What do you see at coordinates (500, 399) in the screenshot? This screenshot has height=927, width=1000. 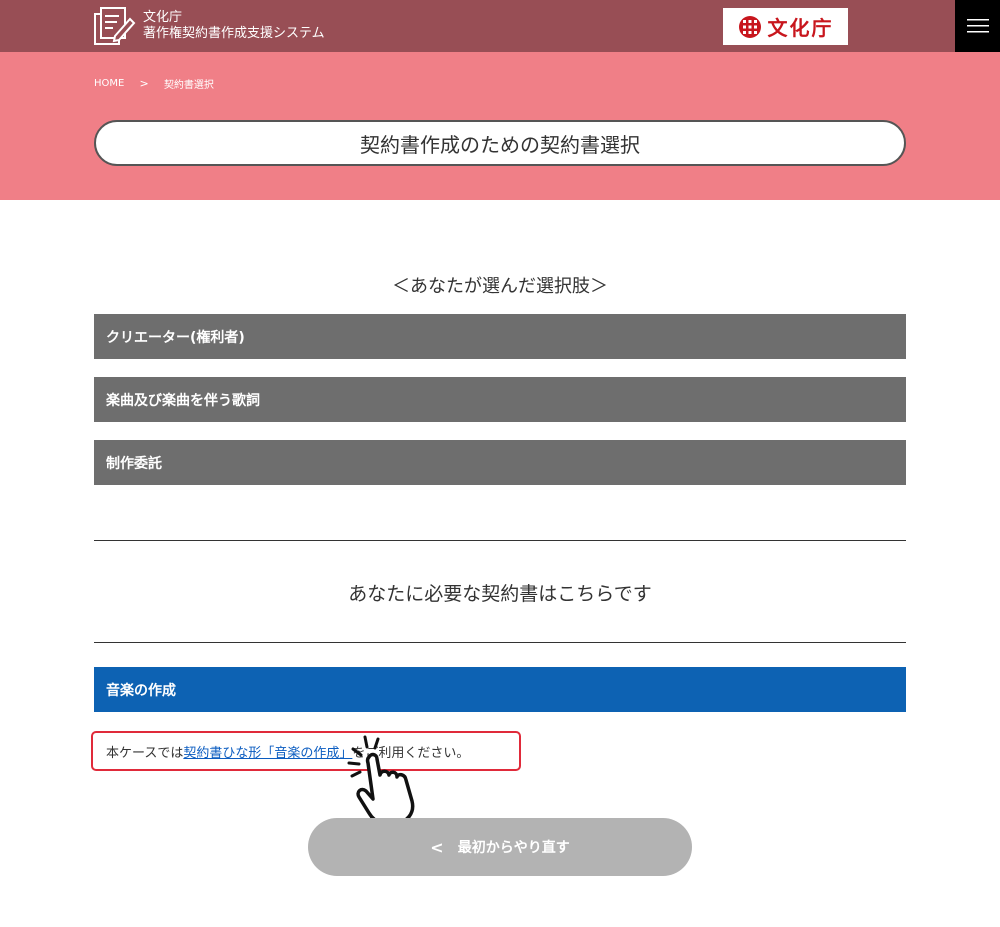 I see `choice-item: 楽曲及び楽曲を伴う歌詞` at bounding box center [500, 399].